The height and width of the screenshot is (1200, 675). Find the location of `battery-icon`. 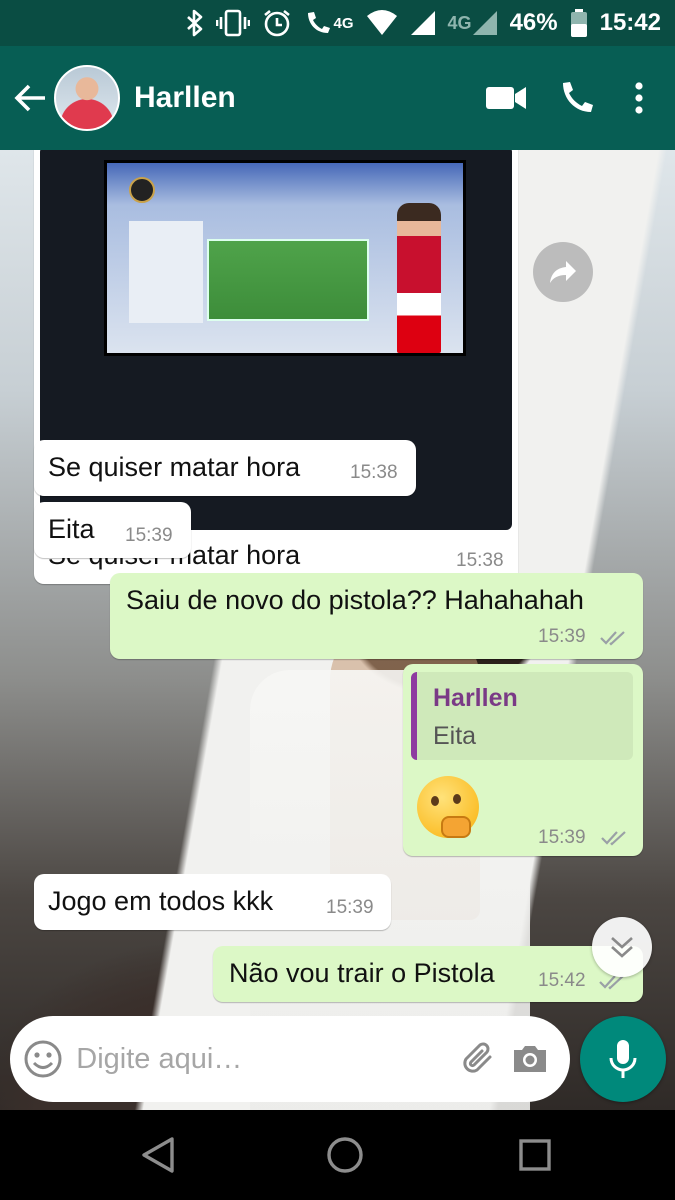

battery-icon is located at coordinates (579, 23).